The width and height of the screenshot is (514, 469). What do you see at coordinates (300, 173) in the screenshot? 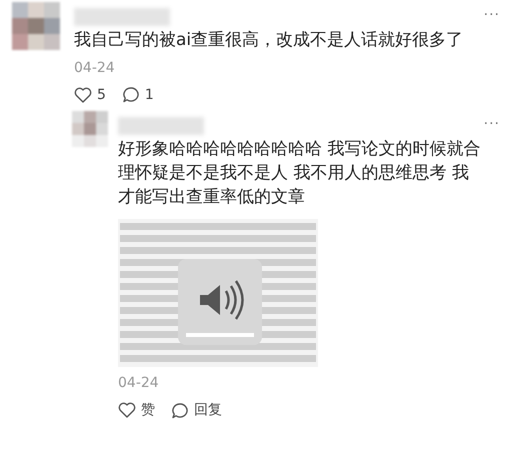
I see `comment-text: 好形象哈哈哈哈哈哈哈哈哈 我写论文的时候就合理怀疑是不是我不是人 我不用人的思维思考 我才能写出查重率低的文章` at bounding box center [300, 173].